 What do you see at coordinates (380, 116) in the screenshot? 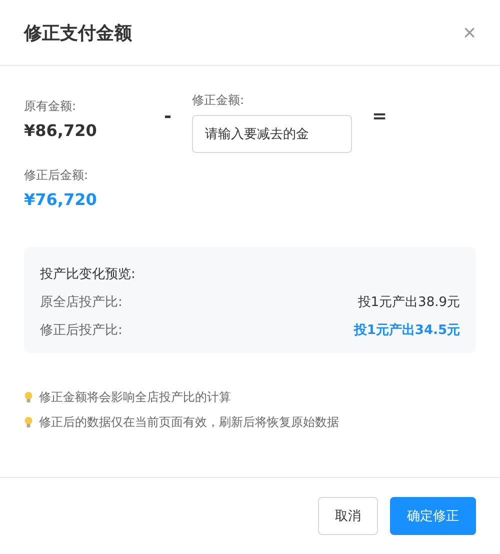
I see `equals-sign: =` at bounding box center [380, 116].